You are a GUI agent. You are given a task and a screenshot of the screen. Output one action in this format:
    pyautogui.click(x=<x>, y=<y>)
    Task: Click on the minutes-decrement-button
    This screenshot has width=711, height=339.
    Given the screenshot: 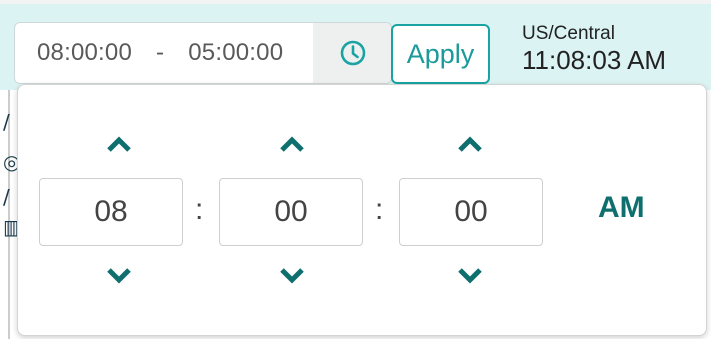 What is the action you would take?
    pyautogui.click(x=292, y=276)
    